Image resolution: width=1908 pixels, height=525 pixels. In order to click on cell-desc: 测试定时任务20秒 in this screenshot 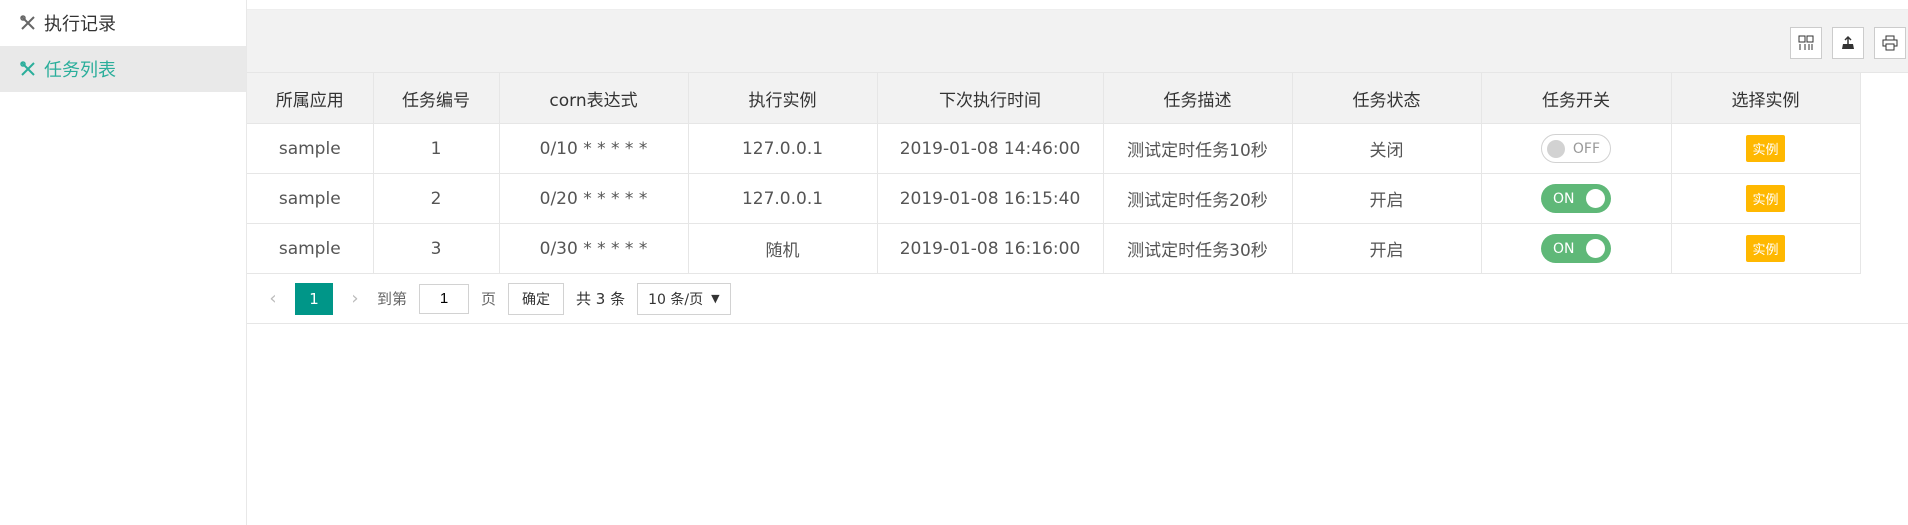, I will do `click(1198, 198)`.